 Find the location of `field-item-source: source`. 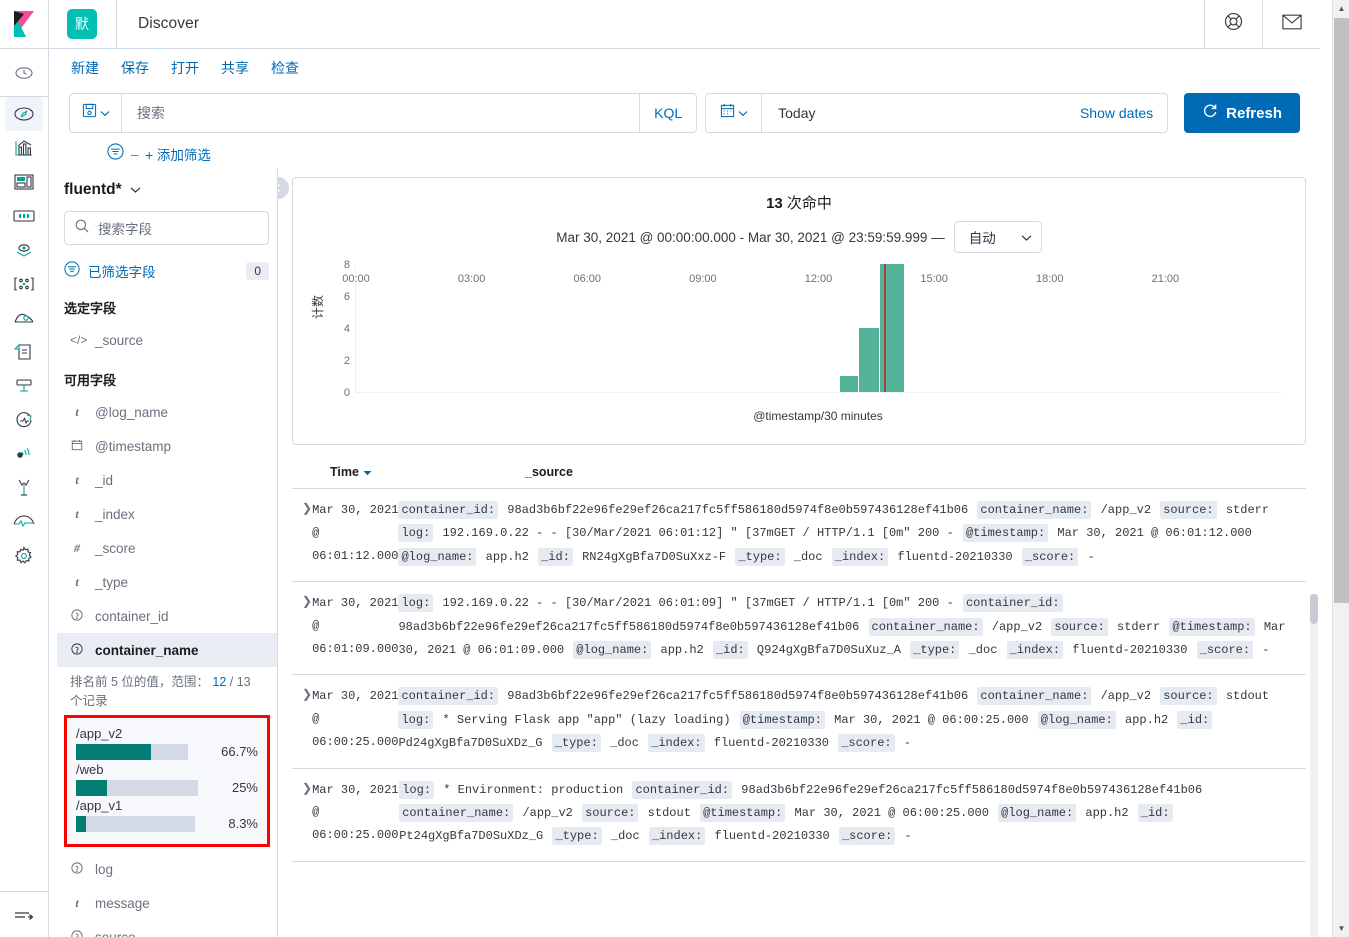

field-item-source: source is located at coordinates (167, 929).